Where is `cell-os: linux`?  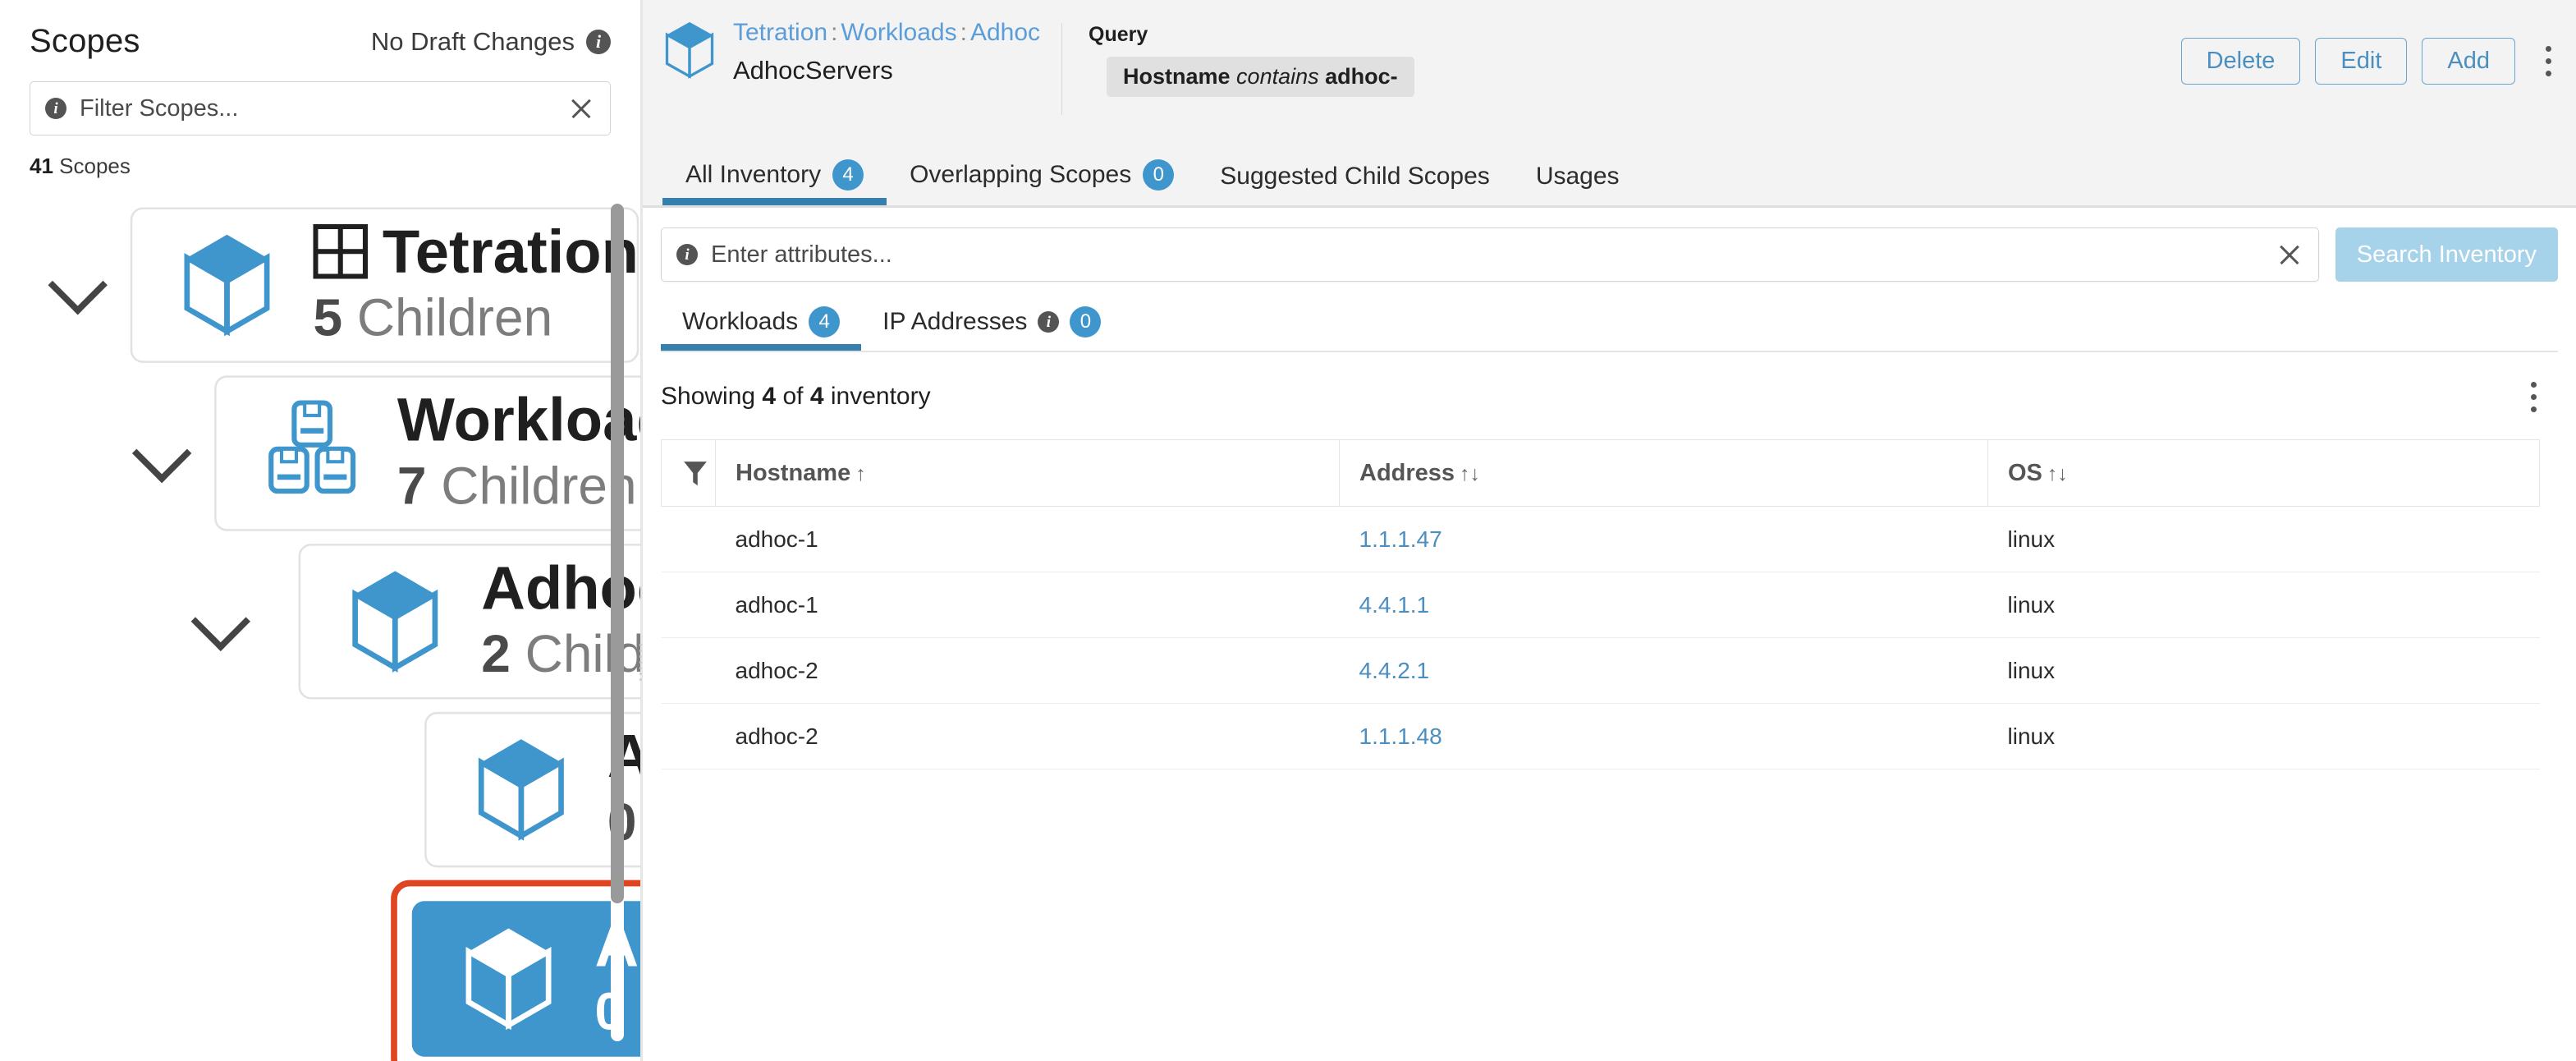 cell-os: linux is located at coordinates (2264, 670).